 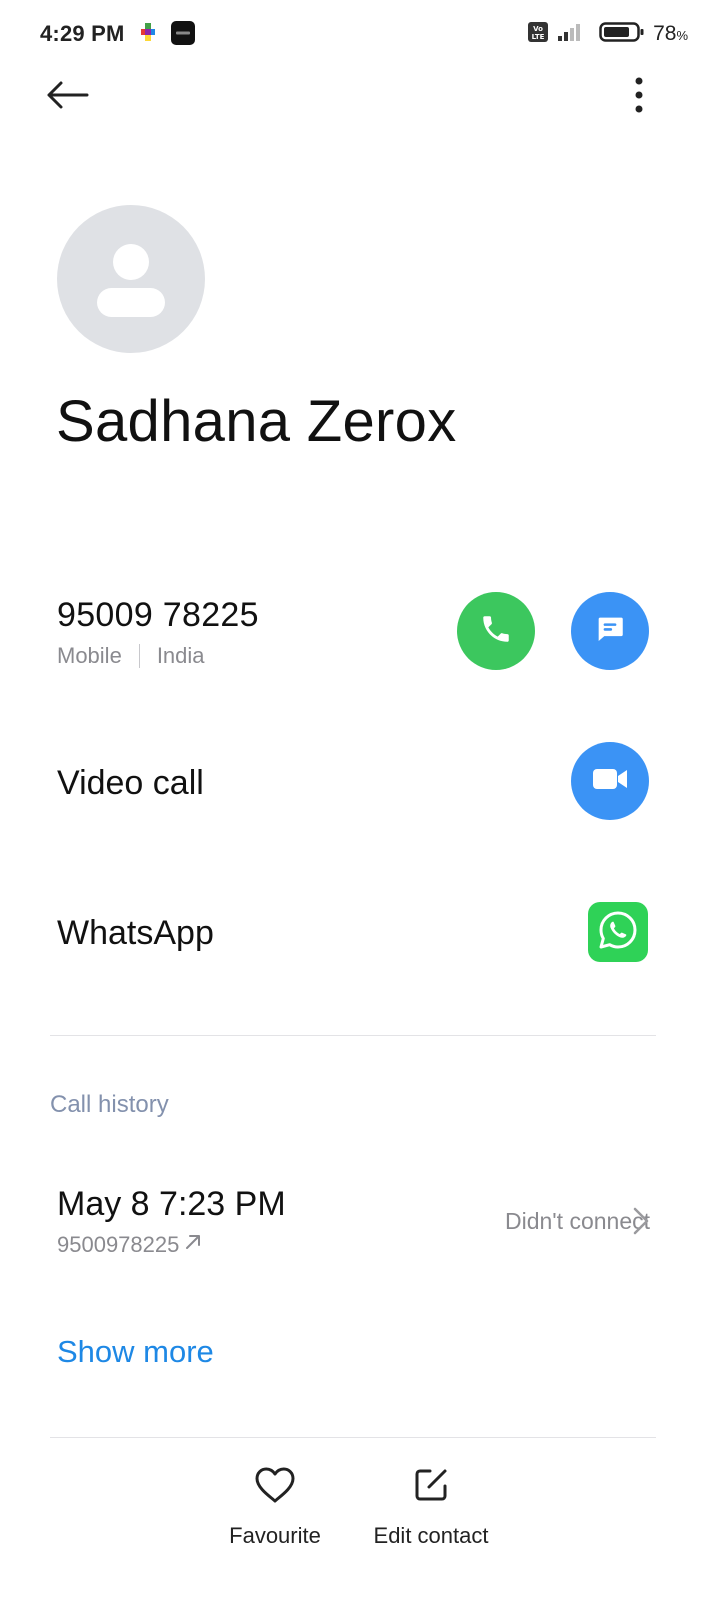 I want to click on phone-region: India, so click(x=180, y=655).